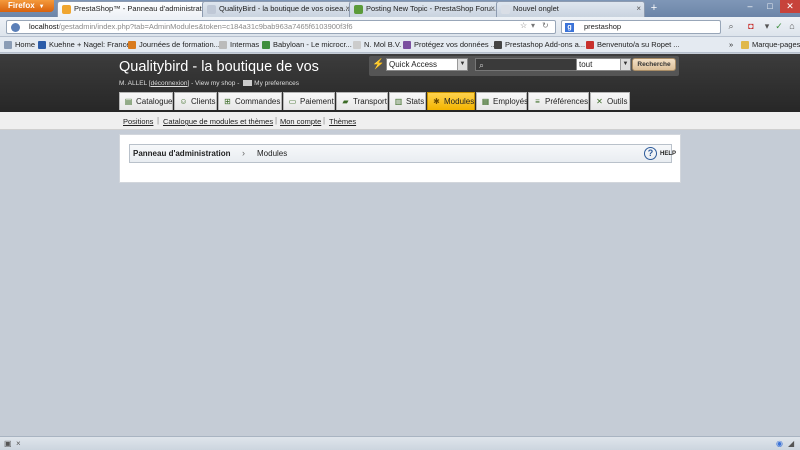  I want to click on tab-clients: ☺ Clients, so click(195, 101).